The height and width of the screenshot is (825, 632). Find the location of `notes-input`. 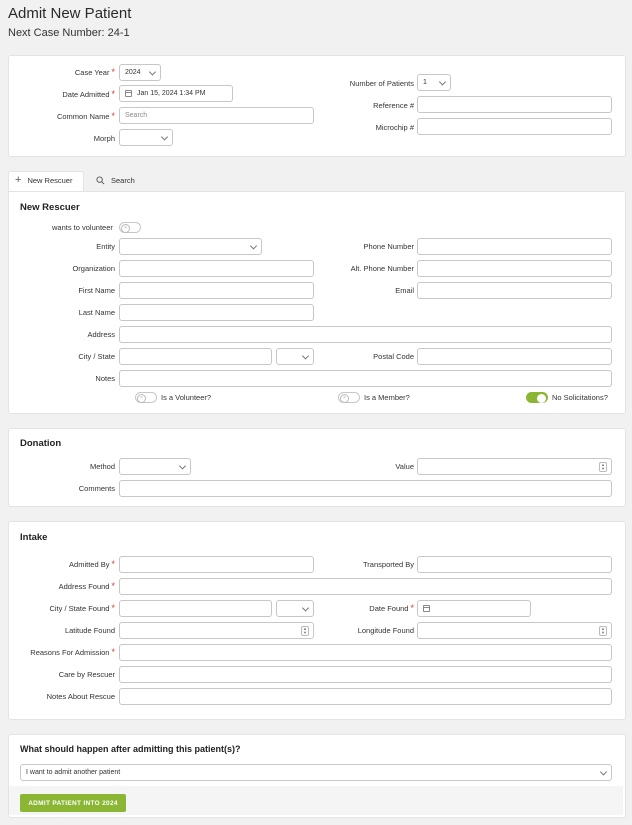

notes-input is located at coordinates (365, 378).